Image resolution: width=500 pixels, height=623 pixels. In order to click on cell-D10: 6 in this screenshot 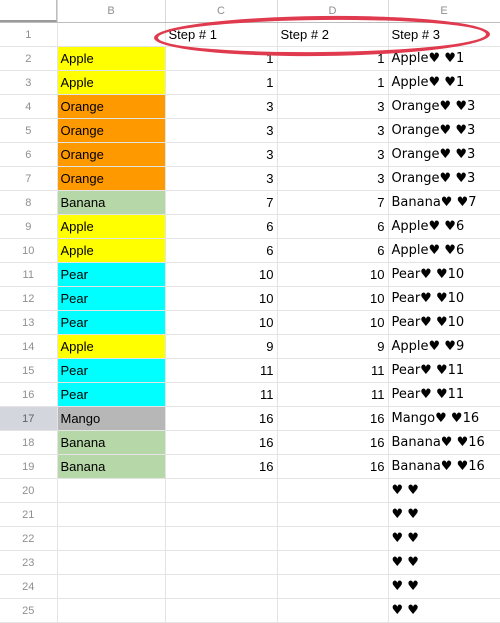, I will do `click(333, 250)`.